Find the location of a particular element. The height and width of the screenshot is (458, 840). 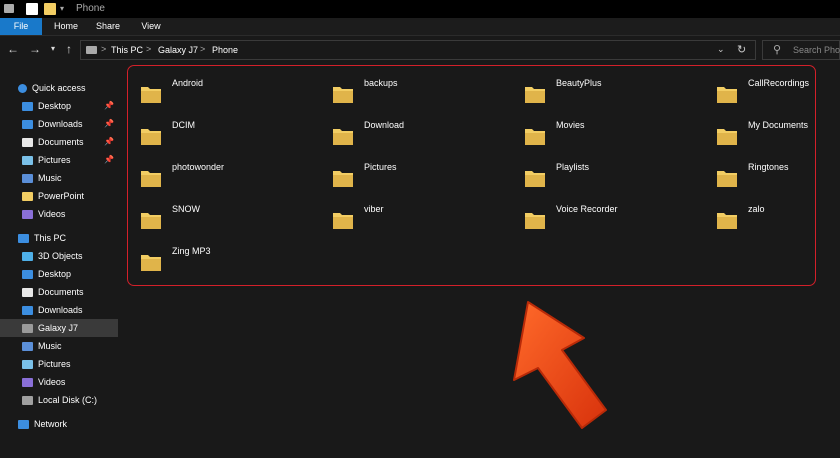

sidebar-item-local-disk: Local Disk (C:) is located at coordinates (70, 400).